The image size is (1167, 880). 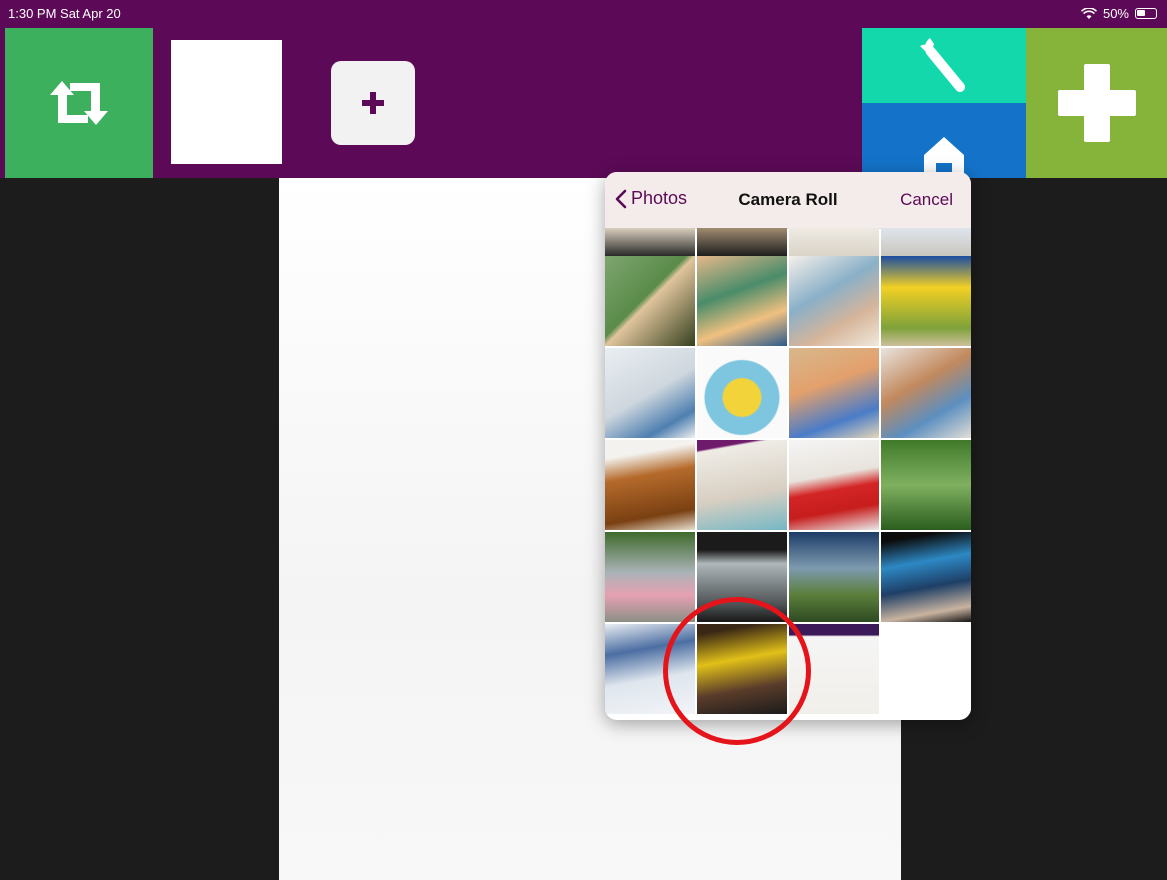 What do you see at coordinates (583, 14) in the screenshot?
I see `status-bar: 1:30 PM Sat Apr 20 50%` at bounding box center [583, 14].